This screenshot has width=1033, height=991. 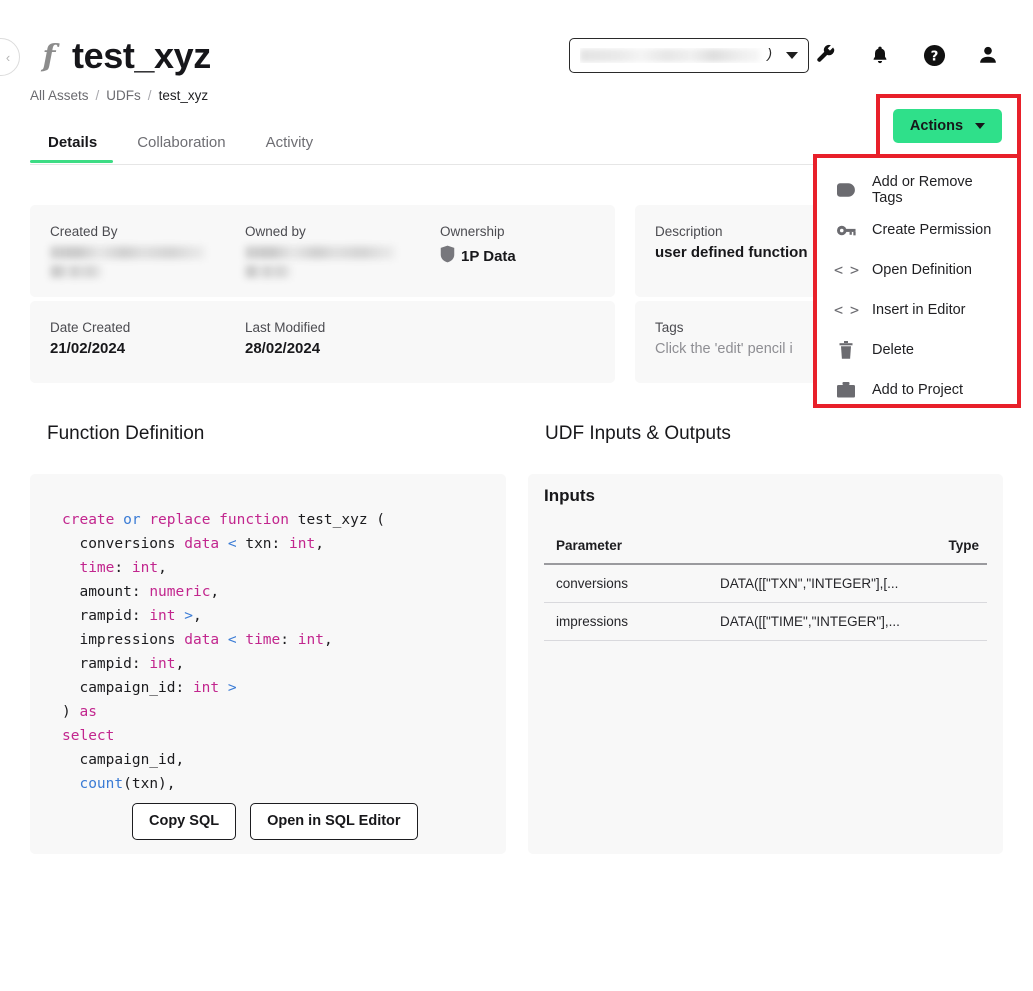 What do you see at coordinates (988, 55) in the screenshot?
I see `user-account-icon` at bounding box center [988, 55].